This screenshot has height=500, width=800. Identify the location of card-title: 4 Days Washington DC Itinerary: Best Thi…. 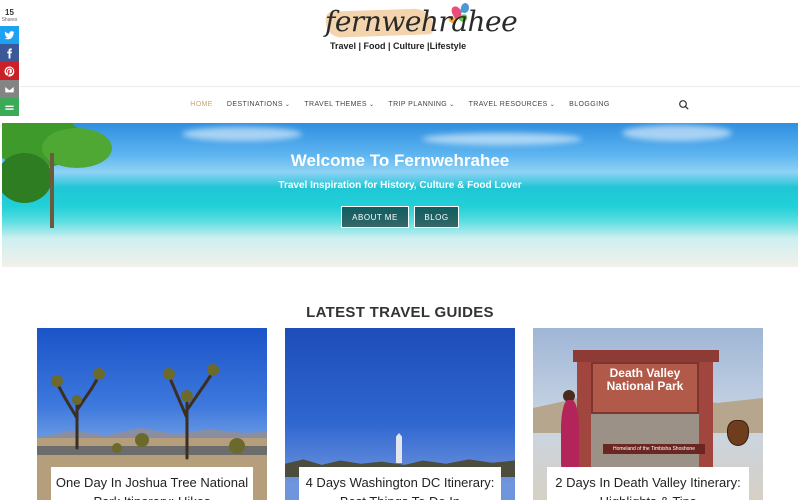
(400, 483).